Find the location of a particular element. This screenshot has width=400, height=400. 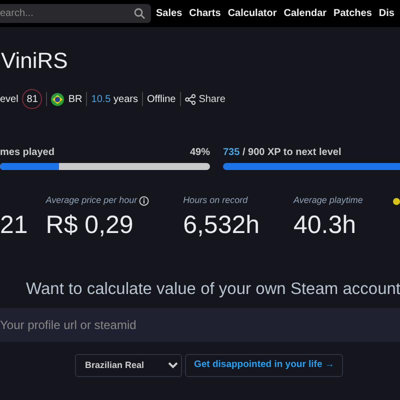

nav-link: Dis is located at coordinates (386, 13).